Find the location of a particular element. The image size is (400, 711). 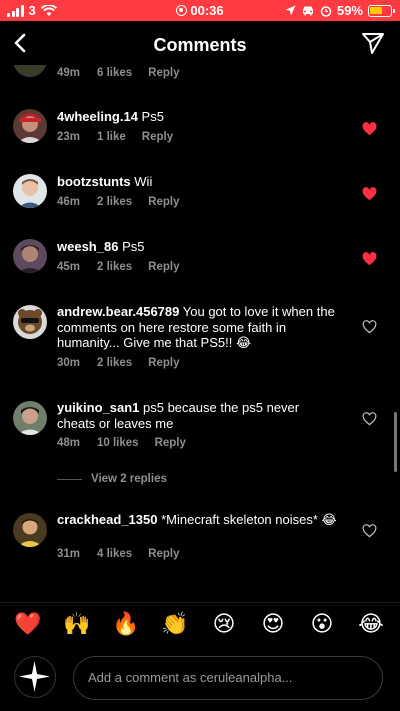

emoji-reaction-bar: ❤️ 🙌 🔥 👏 😢 😍 😮 😂 is located at coordinates (200, 624).